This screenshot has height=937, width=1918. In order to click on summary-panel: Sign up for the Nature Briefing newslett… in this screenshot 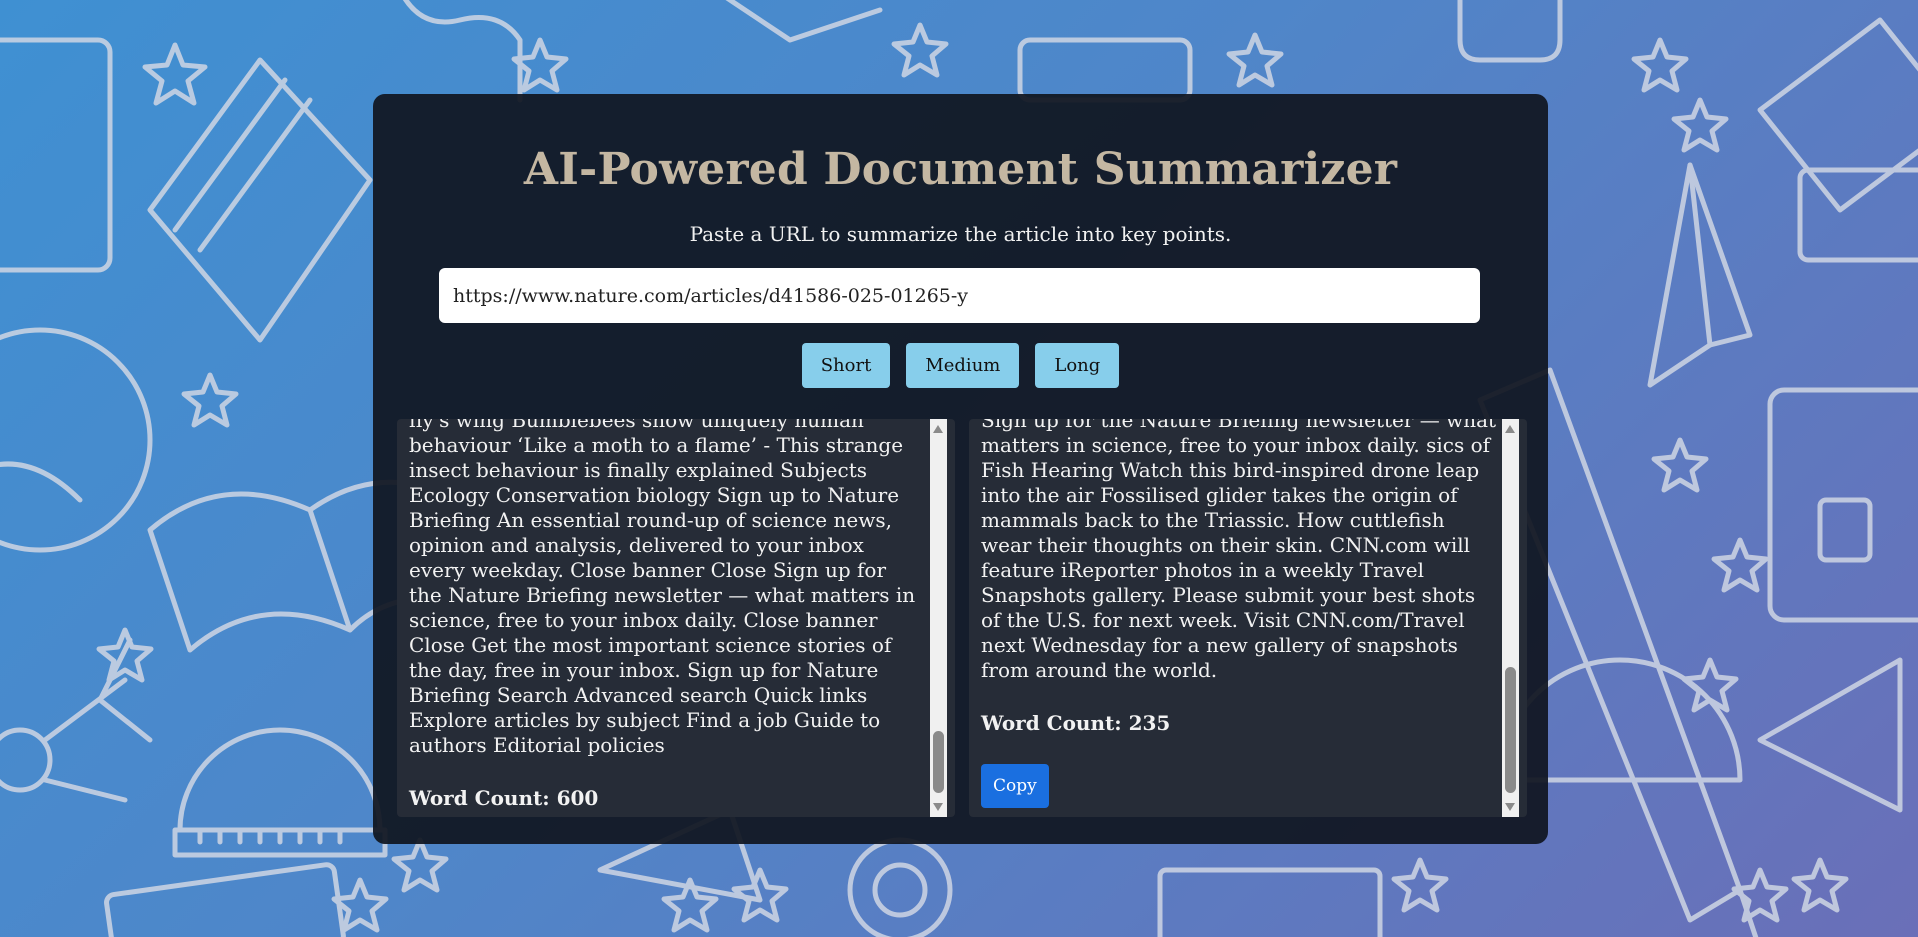, I will do `click(1248, 618)`.